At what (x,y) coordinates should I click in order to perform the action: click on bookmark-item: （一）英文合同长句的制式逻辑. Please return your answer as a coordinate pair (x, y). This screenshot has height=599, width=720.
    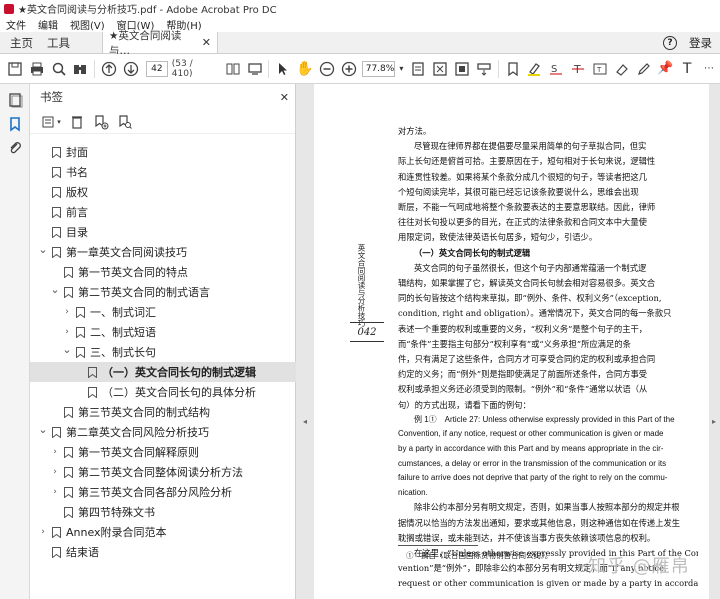
    Looking at the image, I should click on (163, 372).